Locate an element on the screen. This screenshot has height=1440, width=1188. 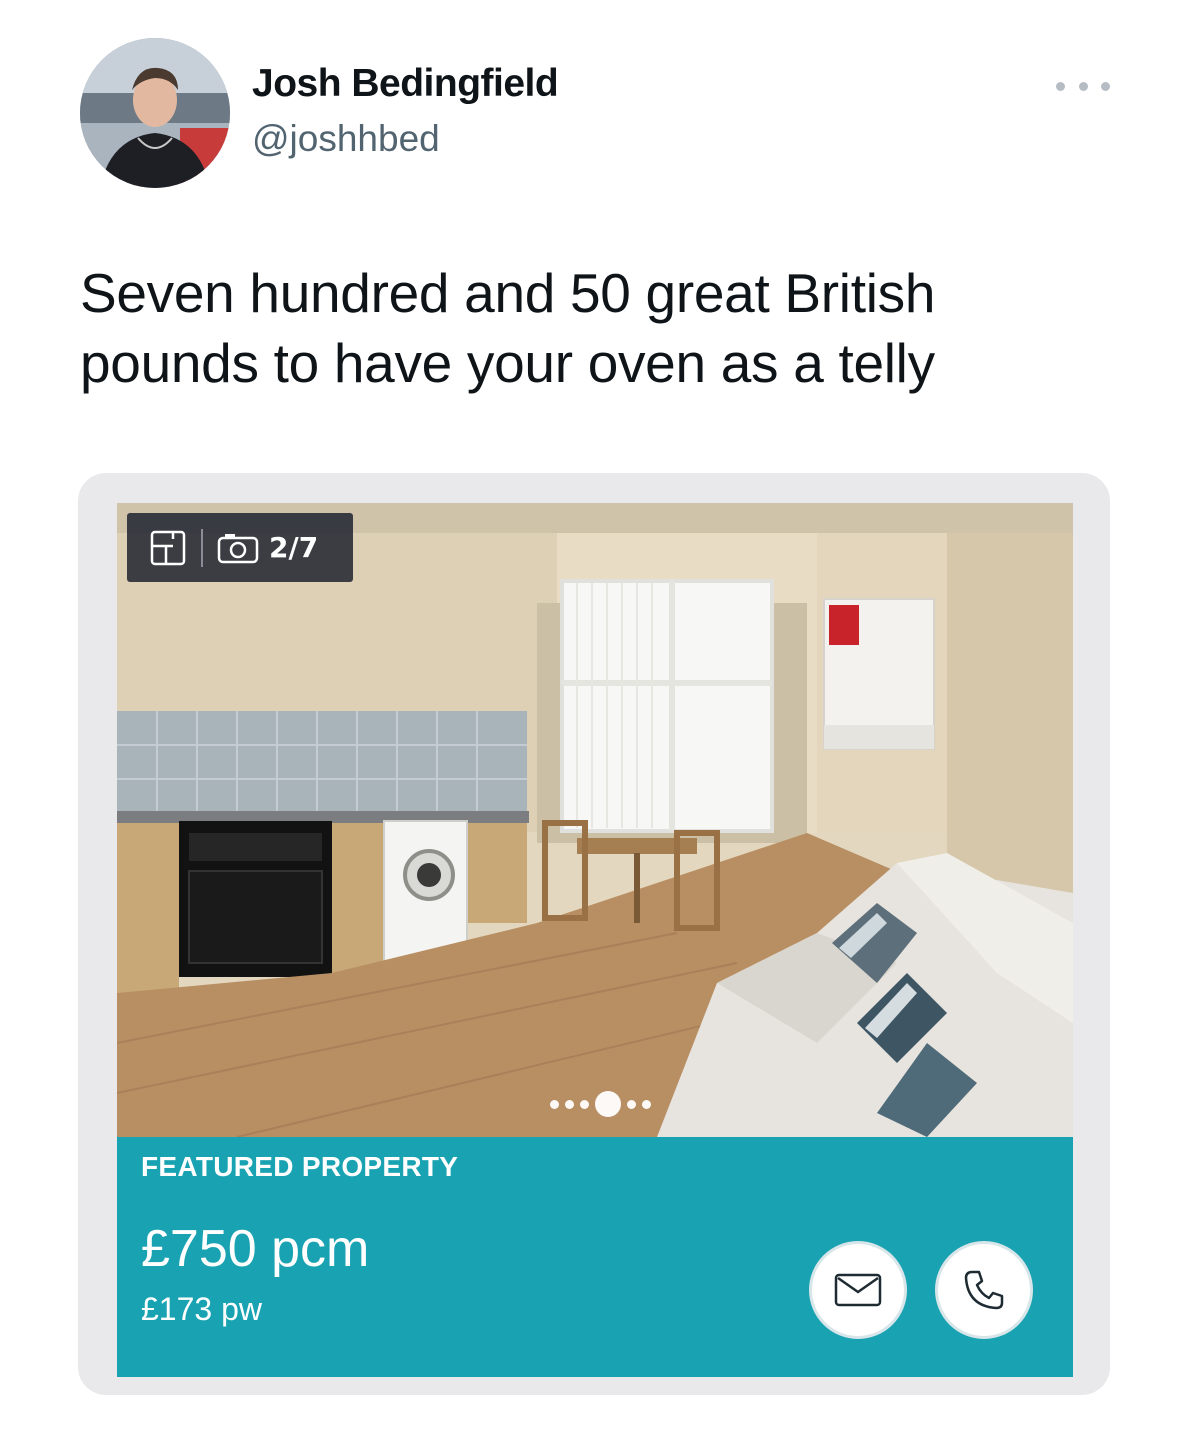
listing-panel: FEATURED PROPERTY £750 pcm £173 pw is located at coordinates (595, 1257).